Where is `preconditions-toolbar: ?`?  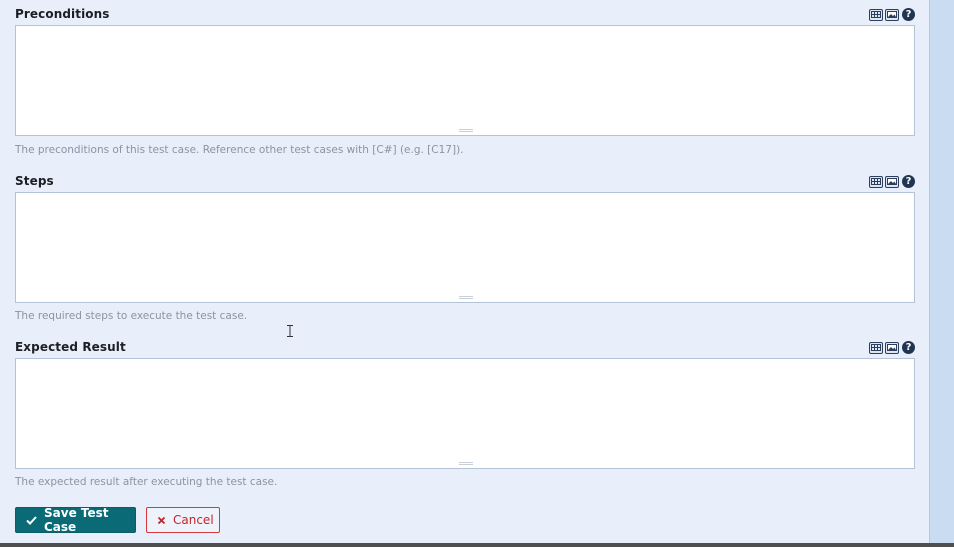 preconditions-toolbar: ? is located at coordinates (892, 14).